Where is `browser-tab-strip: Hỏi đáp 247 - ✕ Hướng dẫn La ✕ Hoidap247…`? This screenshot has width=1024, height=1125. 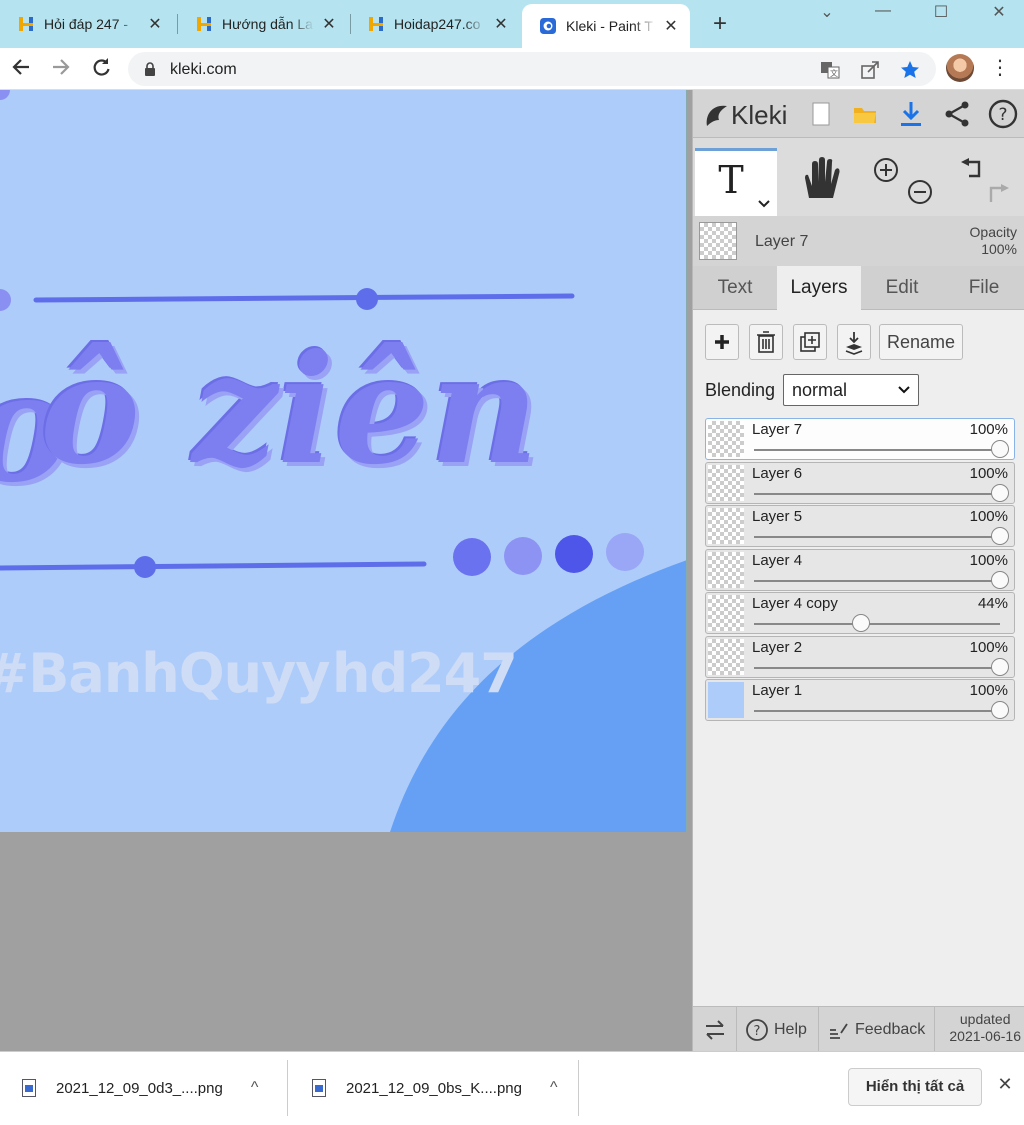
browser-tab-strip: Hỏi đáp 247 - ✕ Hướng dẫn La ✕ Hoidap247… is located at coordinates (512, 24).